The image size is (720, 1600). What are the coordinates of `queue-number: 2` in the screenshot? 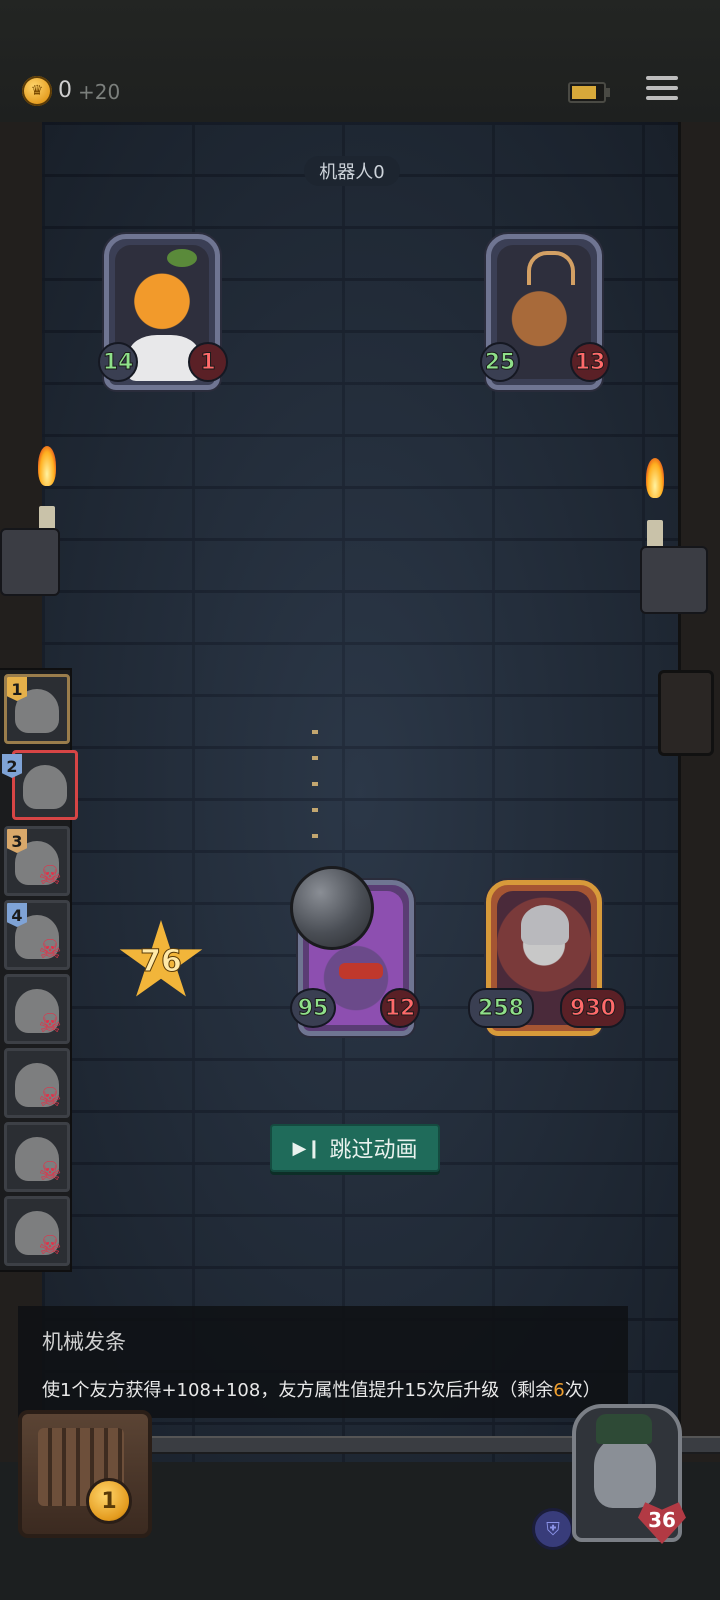 It's located at (12, 766).